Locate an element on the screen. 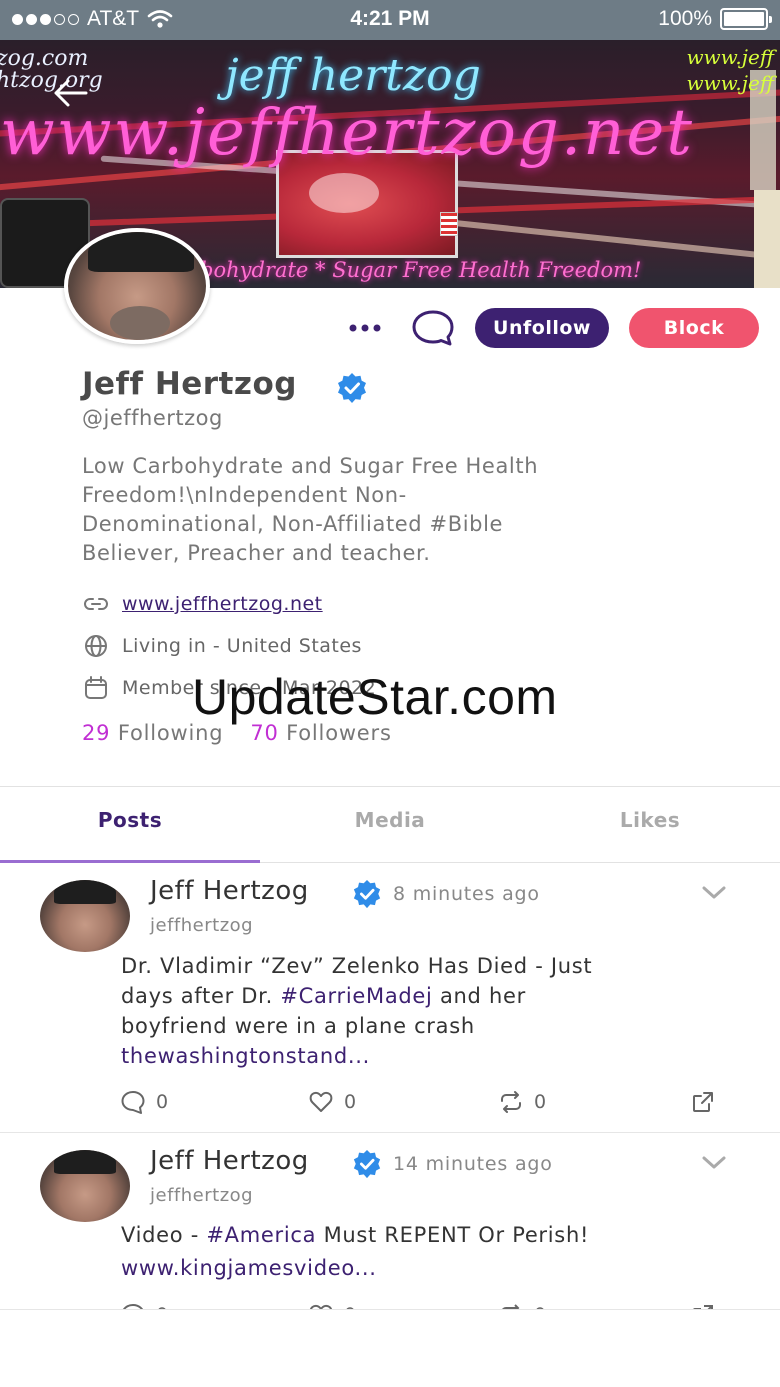  flag-icon is located at coordinates (449, 224).